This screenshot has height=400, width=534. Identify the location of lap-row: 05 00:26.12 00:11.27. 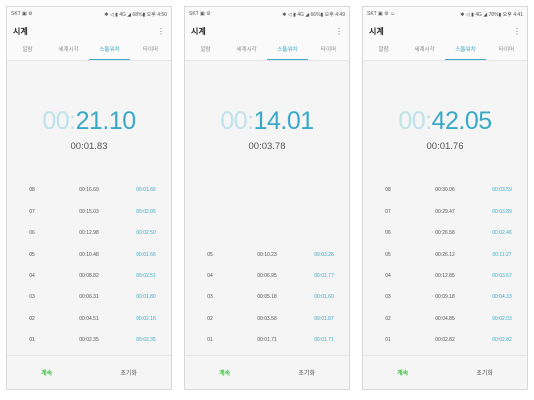
(445, 254).